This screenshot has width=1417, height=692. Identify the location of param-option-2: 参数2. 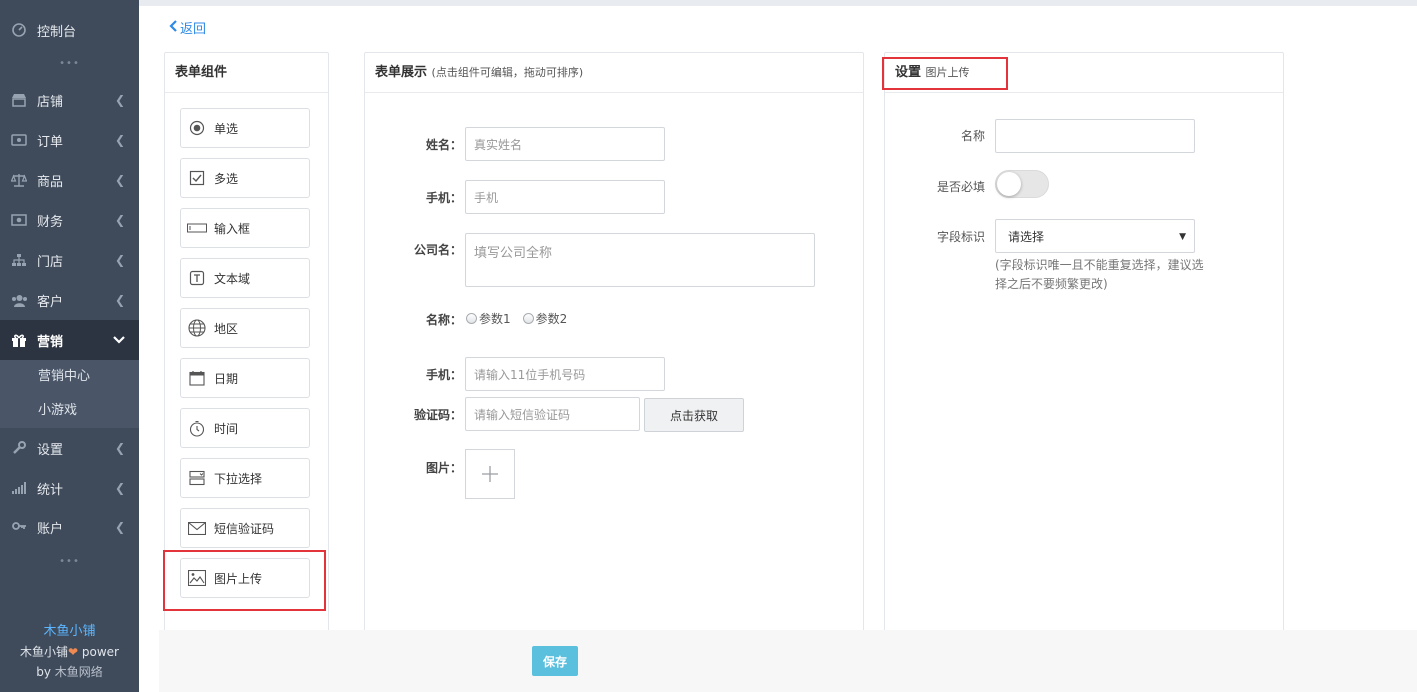
(544, 318).